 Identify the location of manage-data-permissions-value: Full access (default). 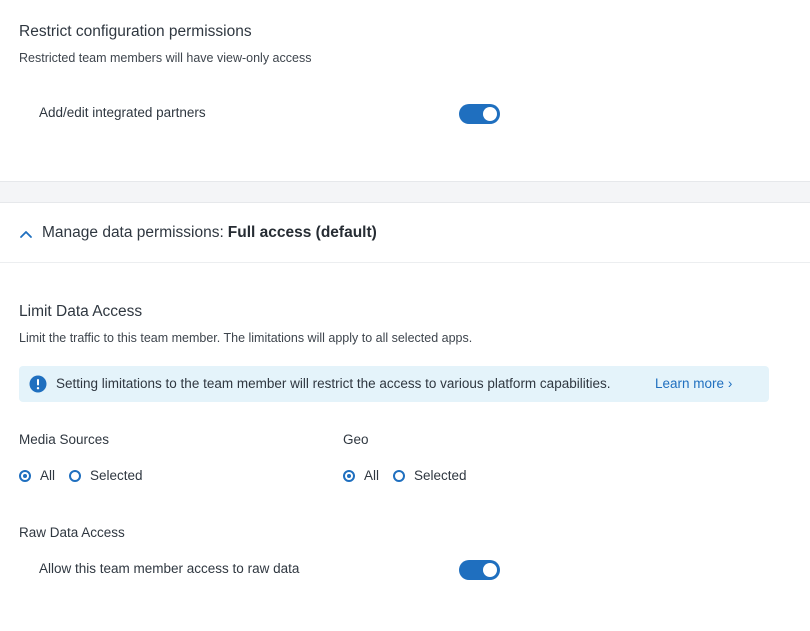
(302, 232).